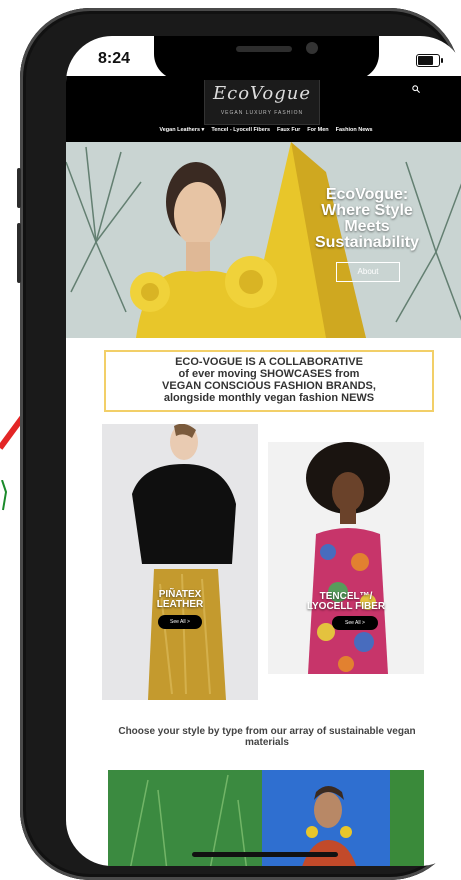 The height and width of the screenshot is (880, 461). Describe the element at coordinates (288, 130) in the screenshot. I see `nav-item-faux-fur: Faux Fur` at that location.